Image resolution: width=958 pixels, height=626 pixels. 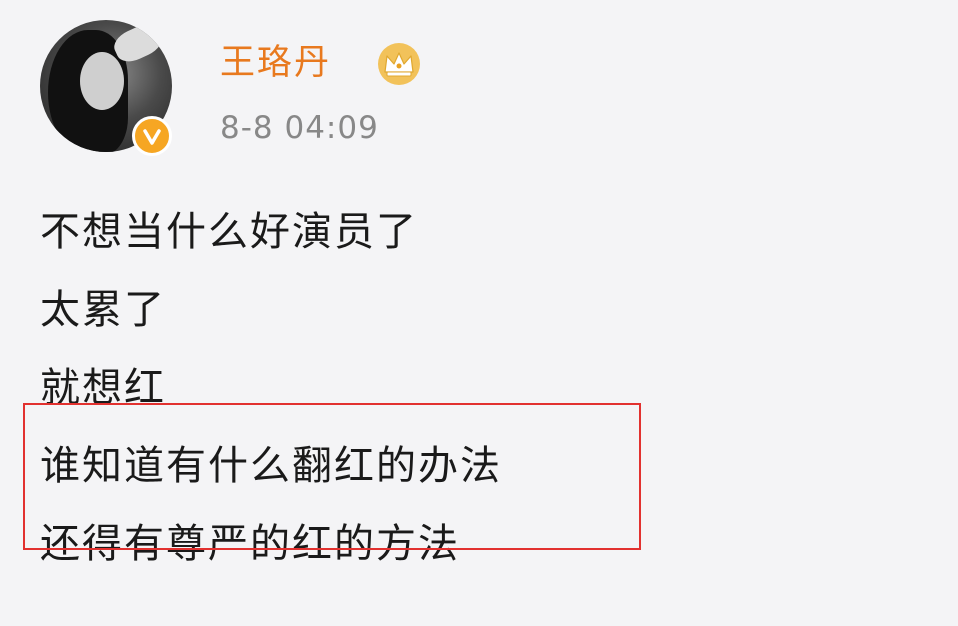 What do you see at coordinates (299, 128) in the screenshot?
I see `post-timestamp: 8-8 04:09` at bounding box center [299, 128].